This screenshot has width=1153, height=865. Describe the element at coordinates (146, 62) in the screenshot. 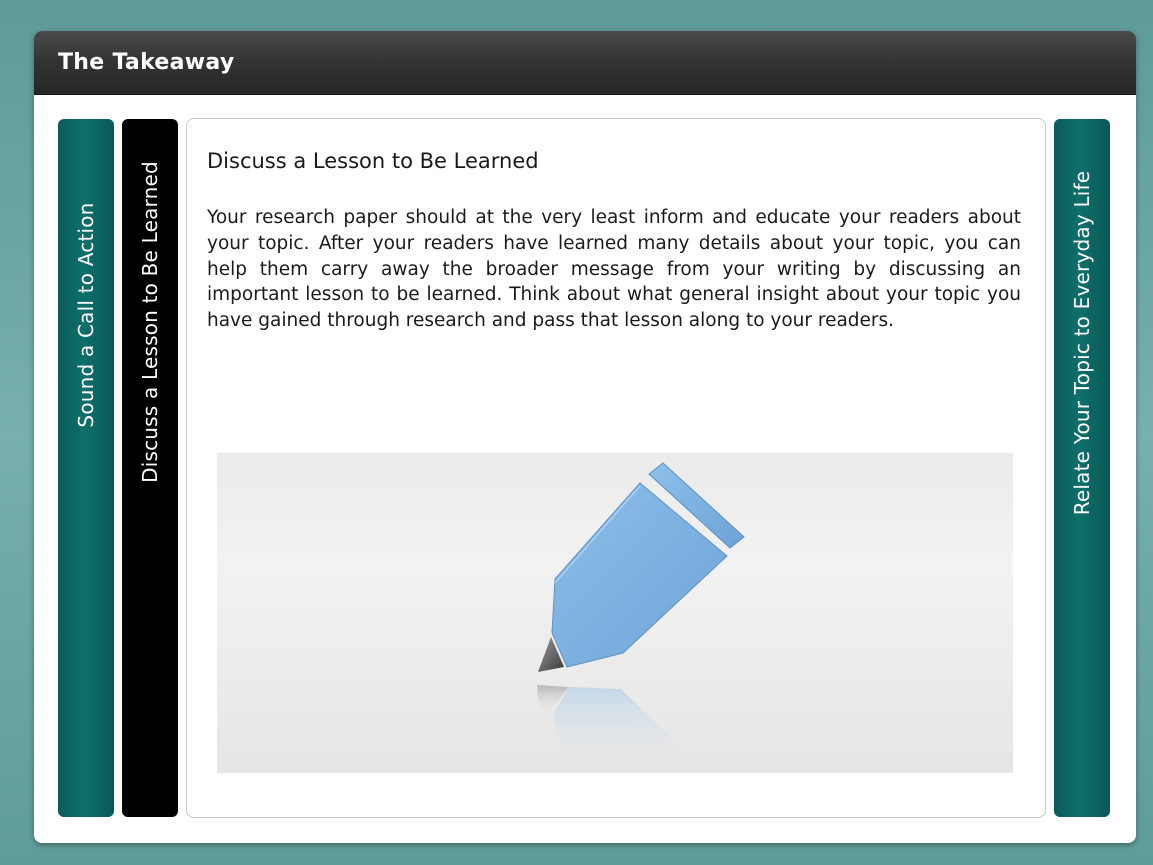

I see `window-title: The Takeaway` at that location.